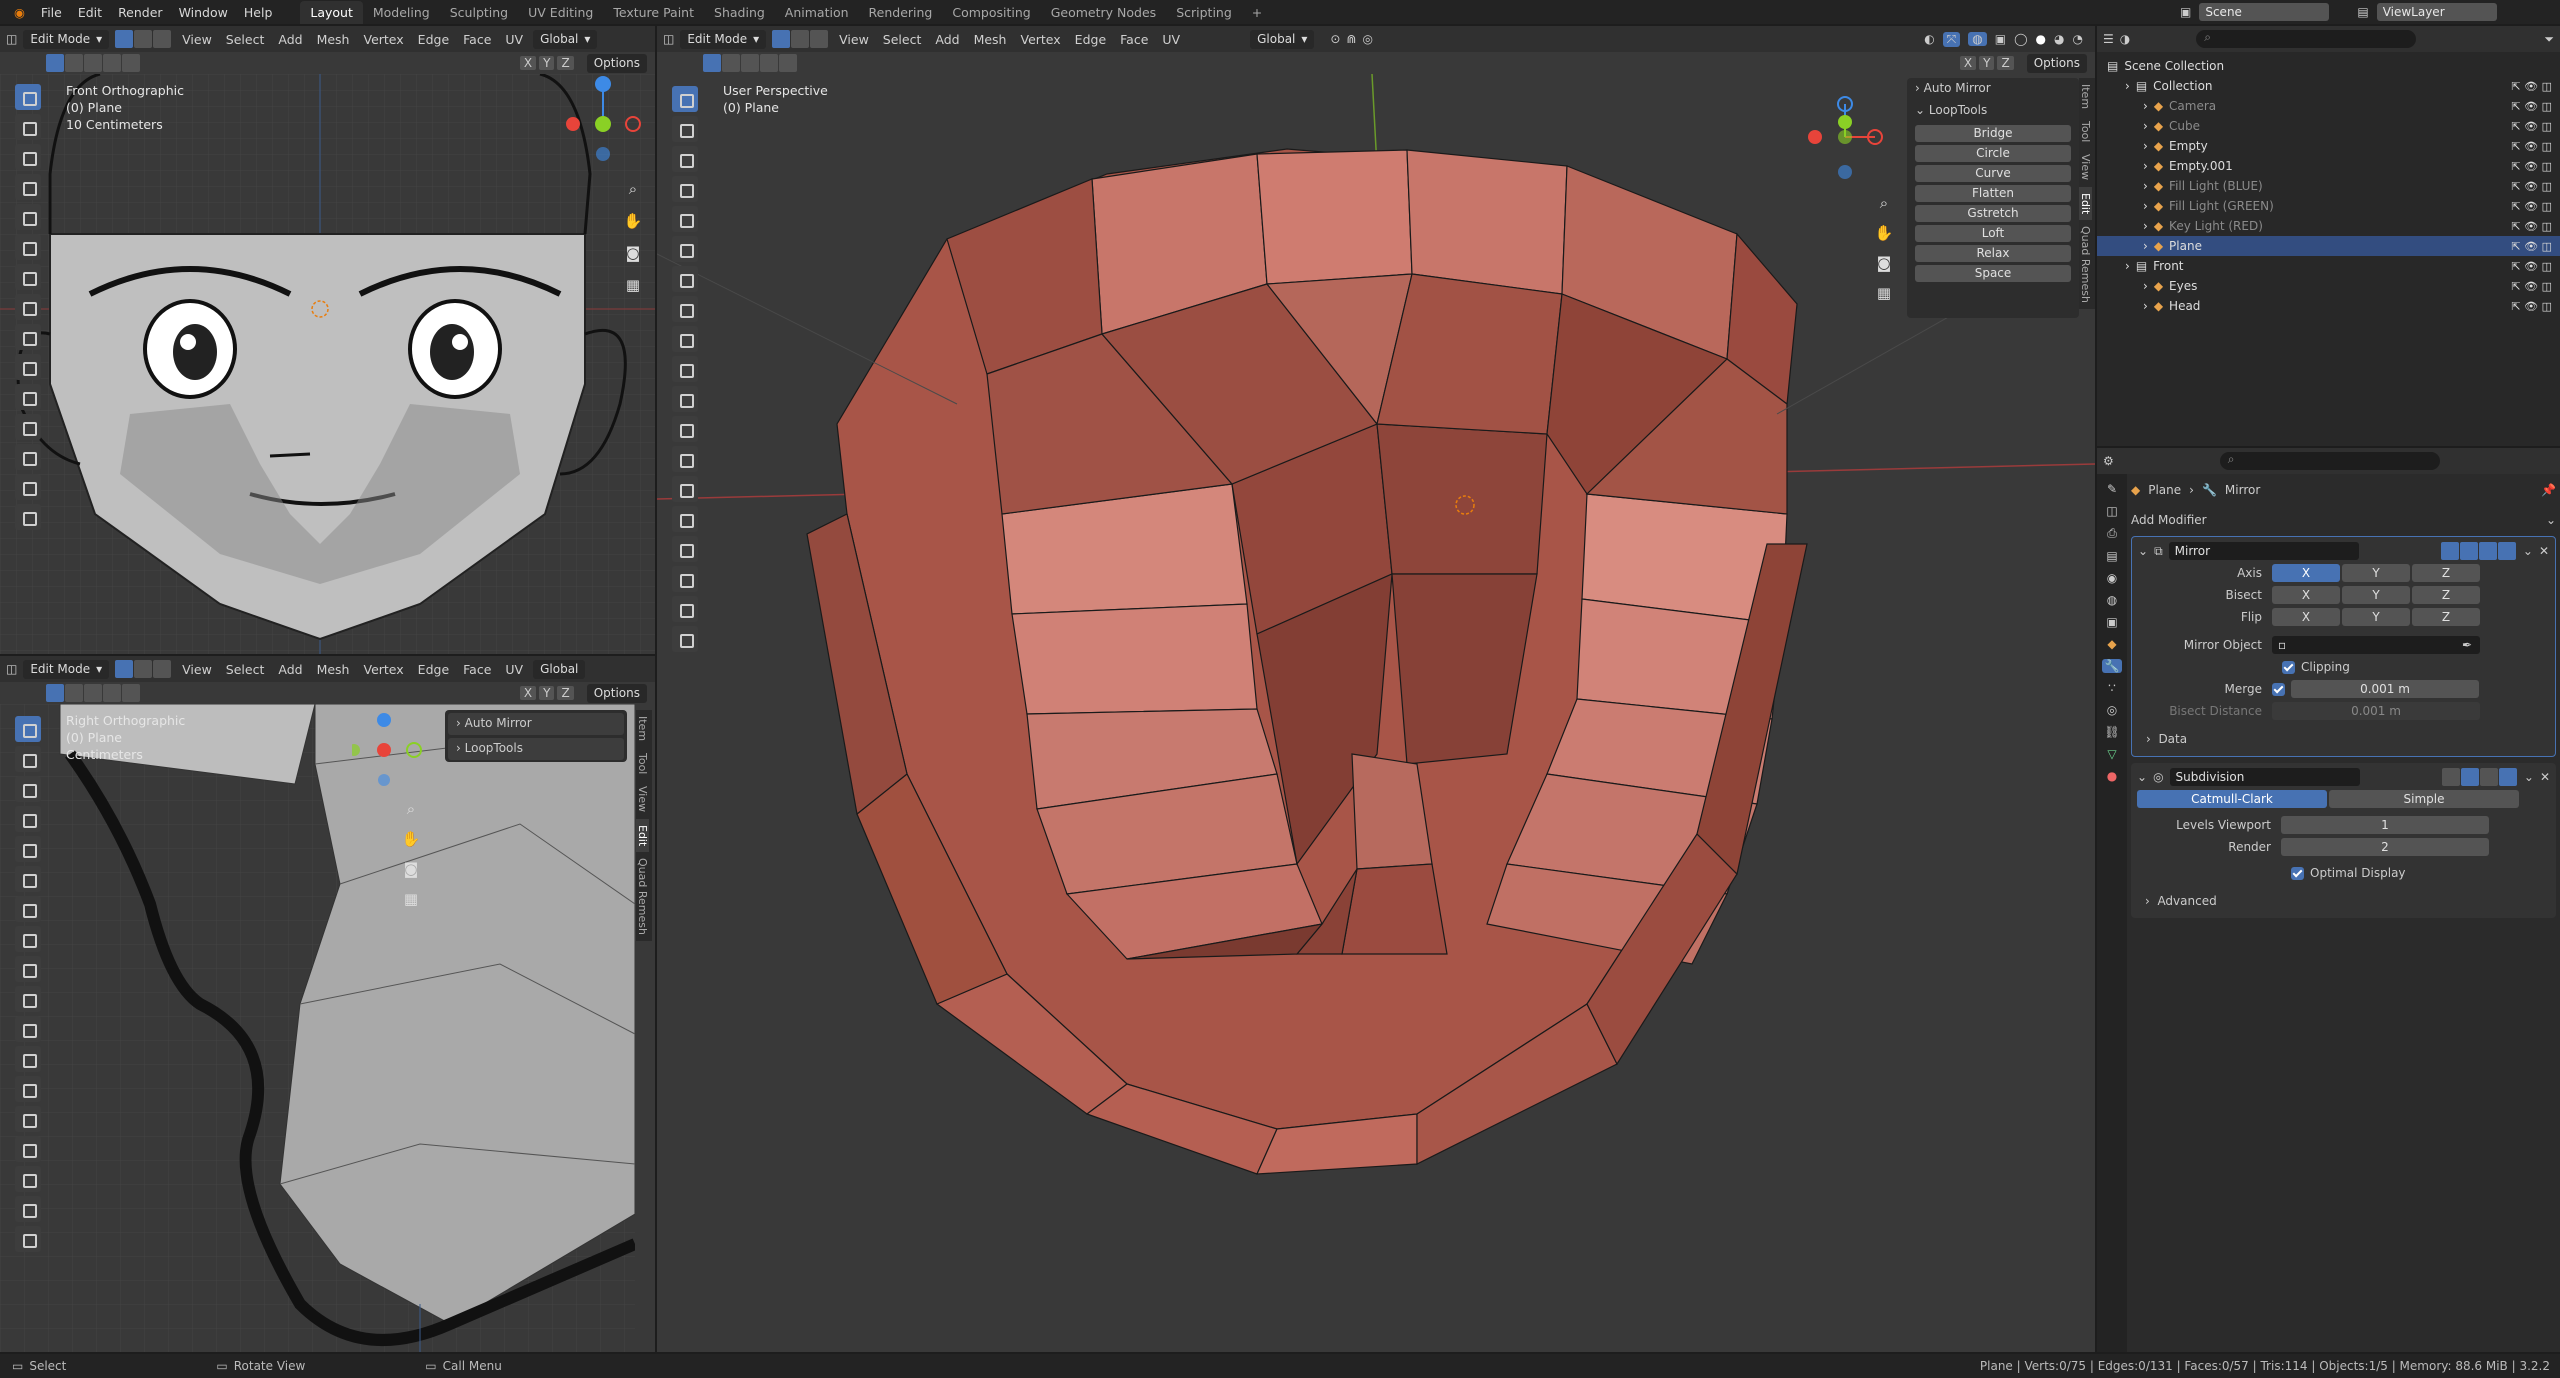  Describe the element at coordinates (739, 12) in the screenshot. I see `tab-shading: Shading` at that location.